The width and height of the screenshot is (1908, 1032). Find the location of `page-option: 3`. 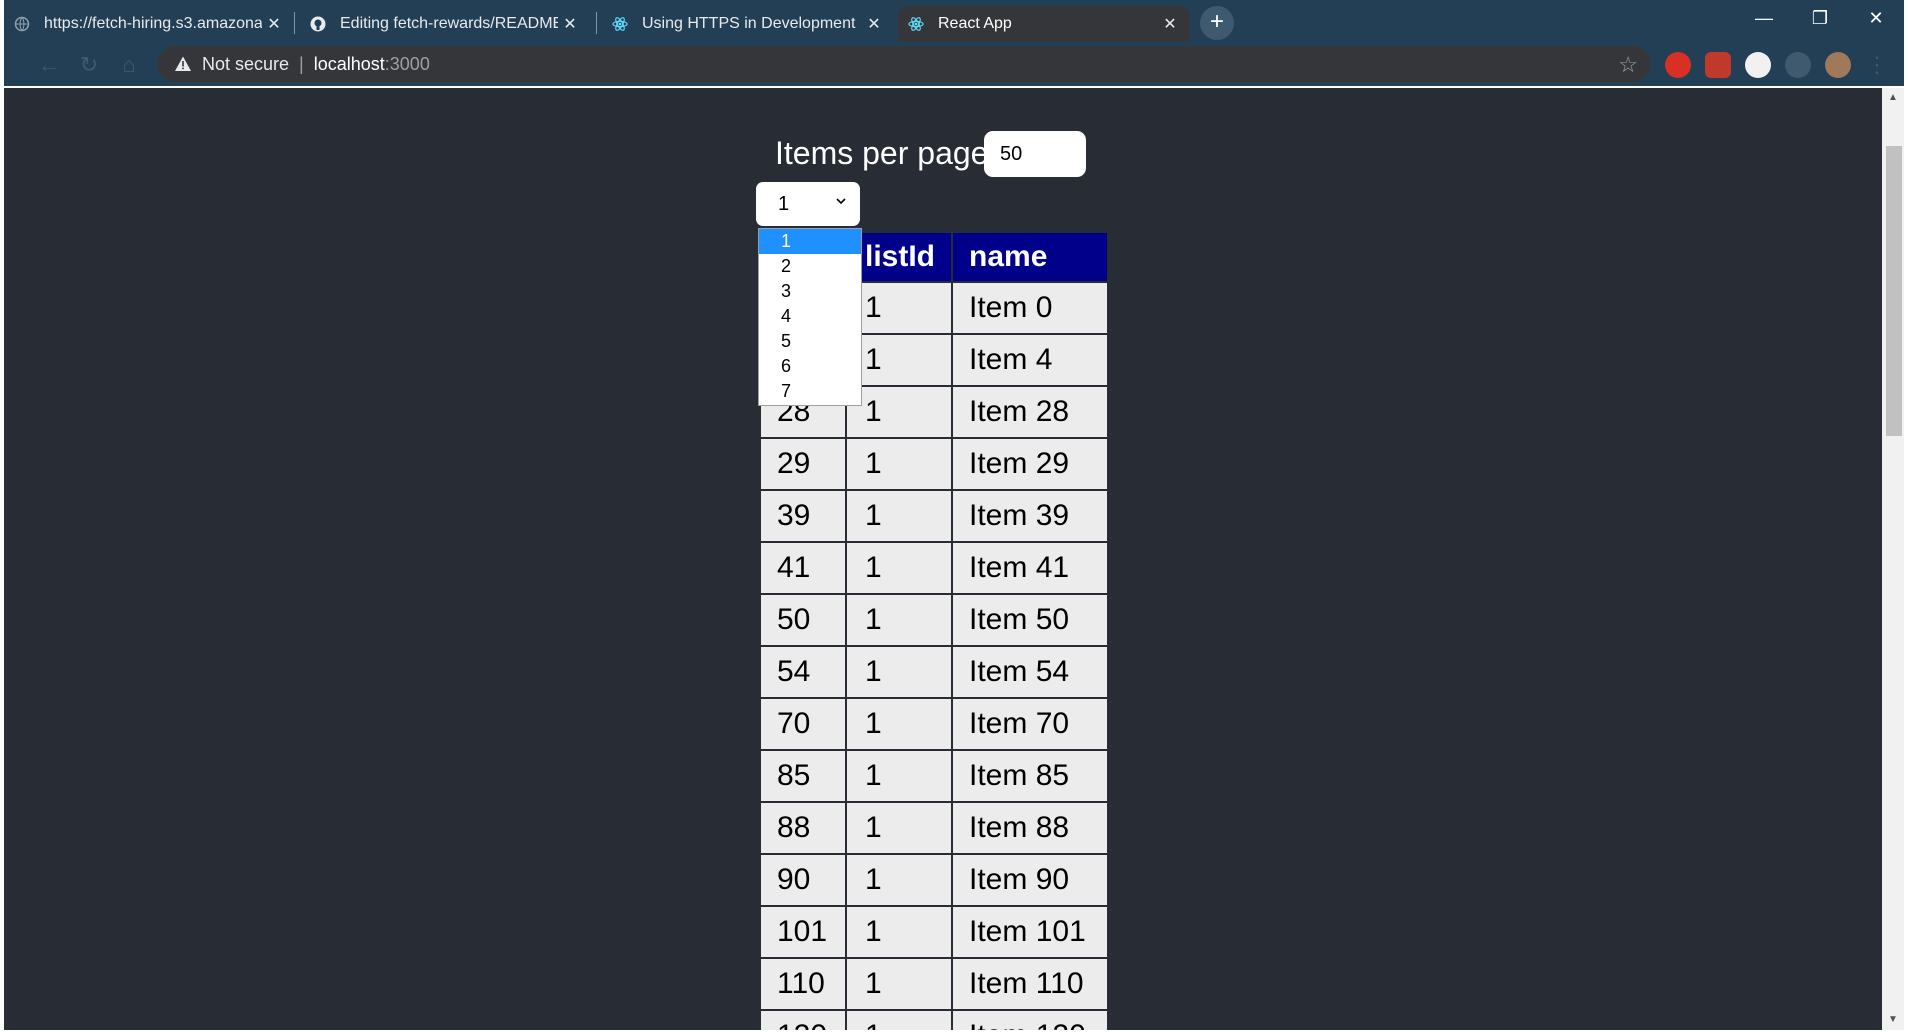

page-option: 3 is located at coordinates (810, 291).